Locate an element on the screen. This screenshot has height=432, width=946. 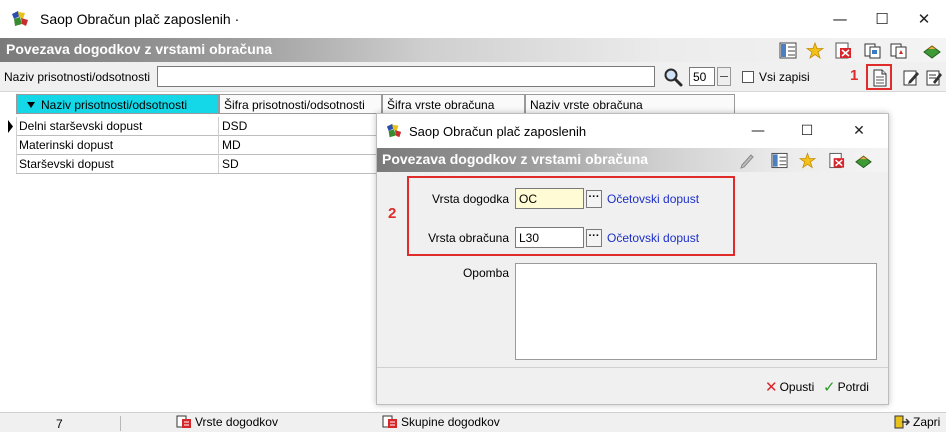
minimize-button: — is located at coordinates (840, 19).